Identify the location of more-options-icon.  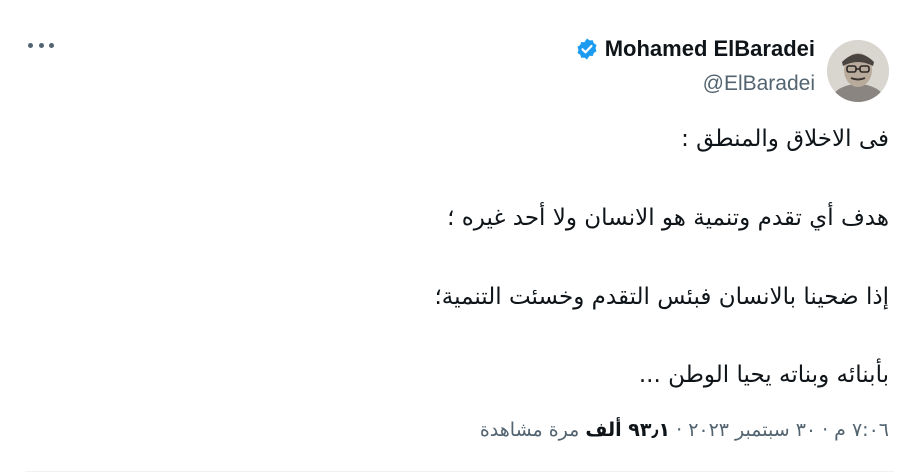
(41, 45).